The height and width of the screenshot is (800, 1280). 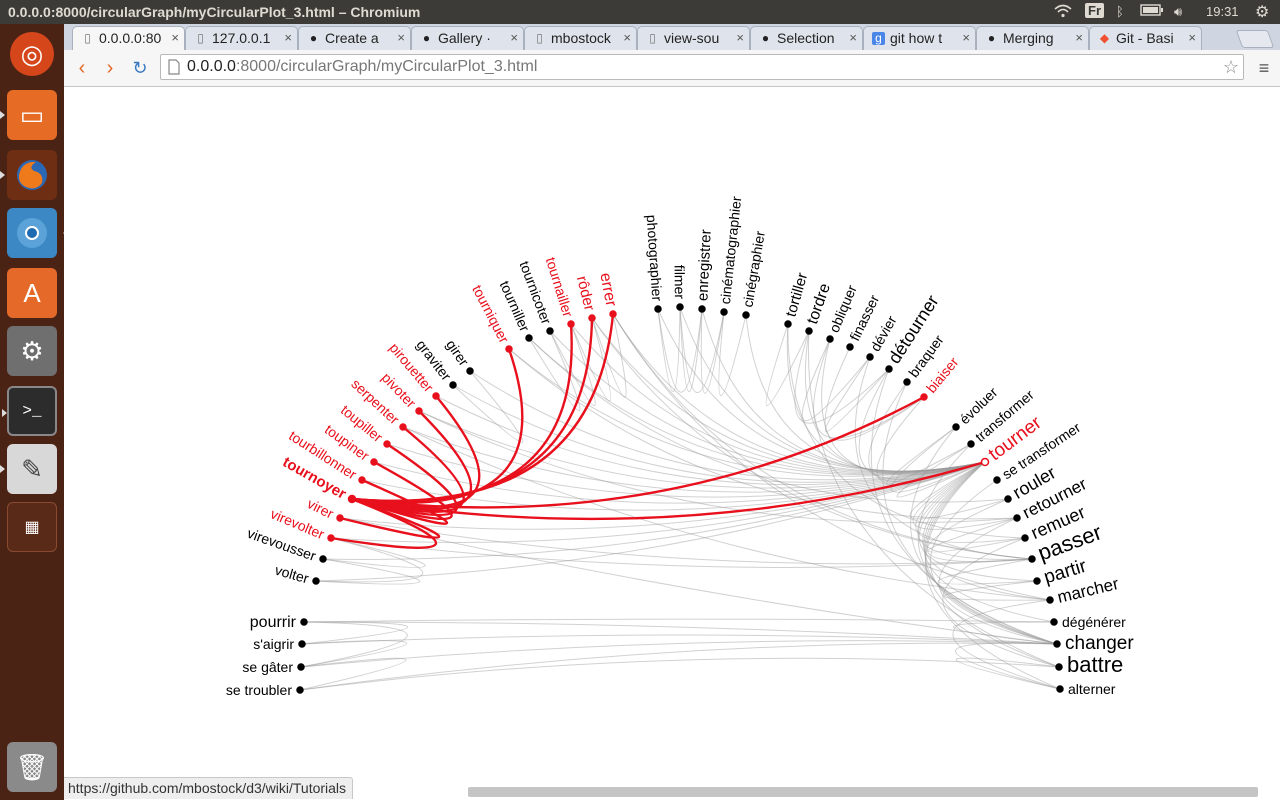 I want to click on node-label: errer, so click(x=607, y=289).